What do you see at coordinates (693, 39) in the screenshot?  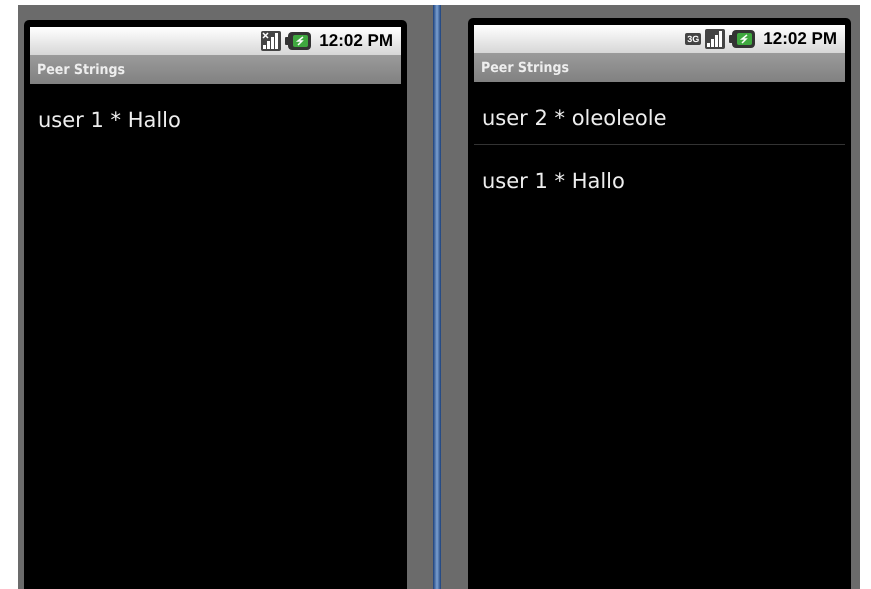 I see `data-network-icon: 3G` at bounding box center [693, 39].